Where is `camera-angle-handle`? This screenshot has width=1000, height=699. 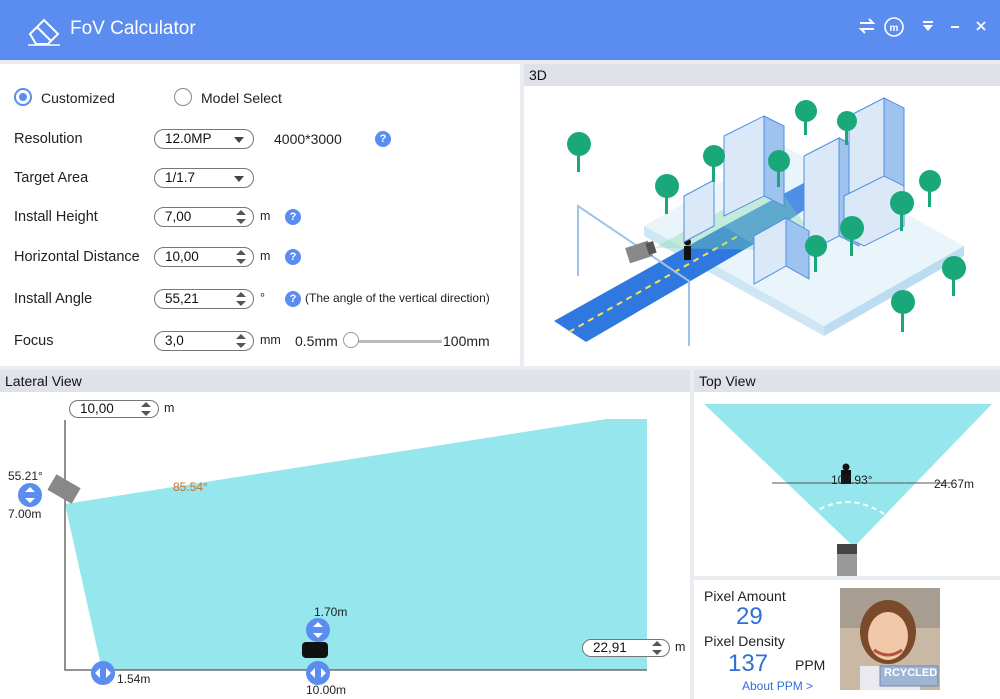
camera-angle-handle is located at coordinates (30, 495).